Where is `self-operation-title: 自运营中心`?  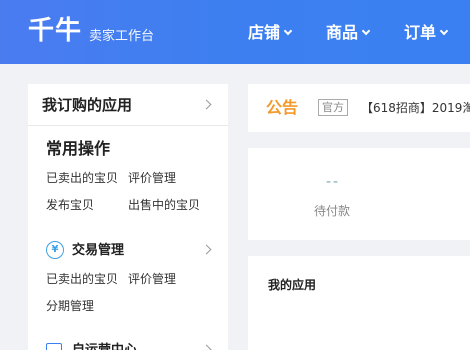
self-operation-title: 自运营中心 is located at coordinates (104, 346).